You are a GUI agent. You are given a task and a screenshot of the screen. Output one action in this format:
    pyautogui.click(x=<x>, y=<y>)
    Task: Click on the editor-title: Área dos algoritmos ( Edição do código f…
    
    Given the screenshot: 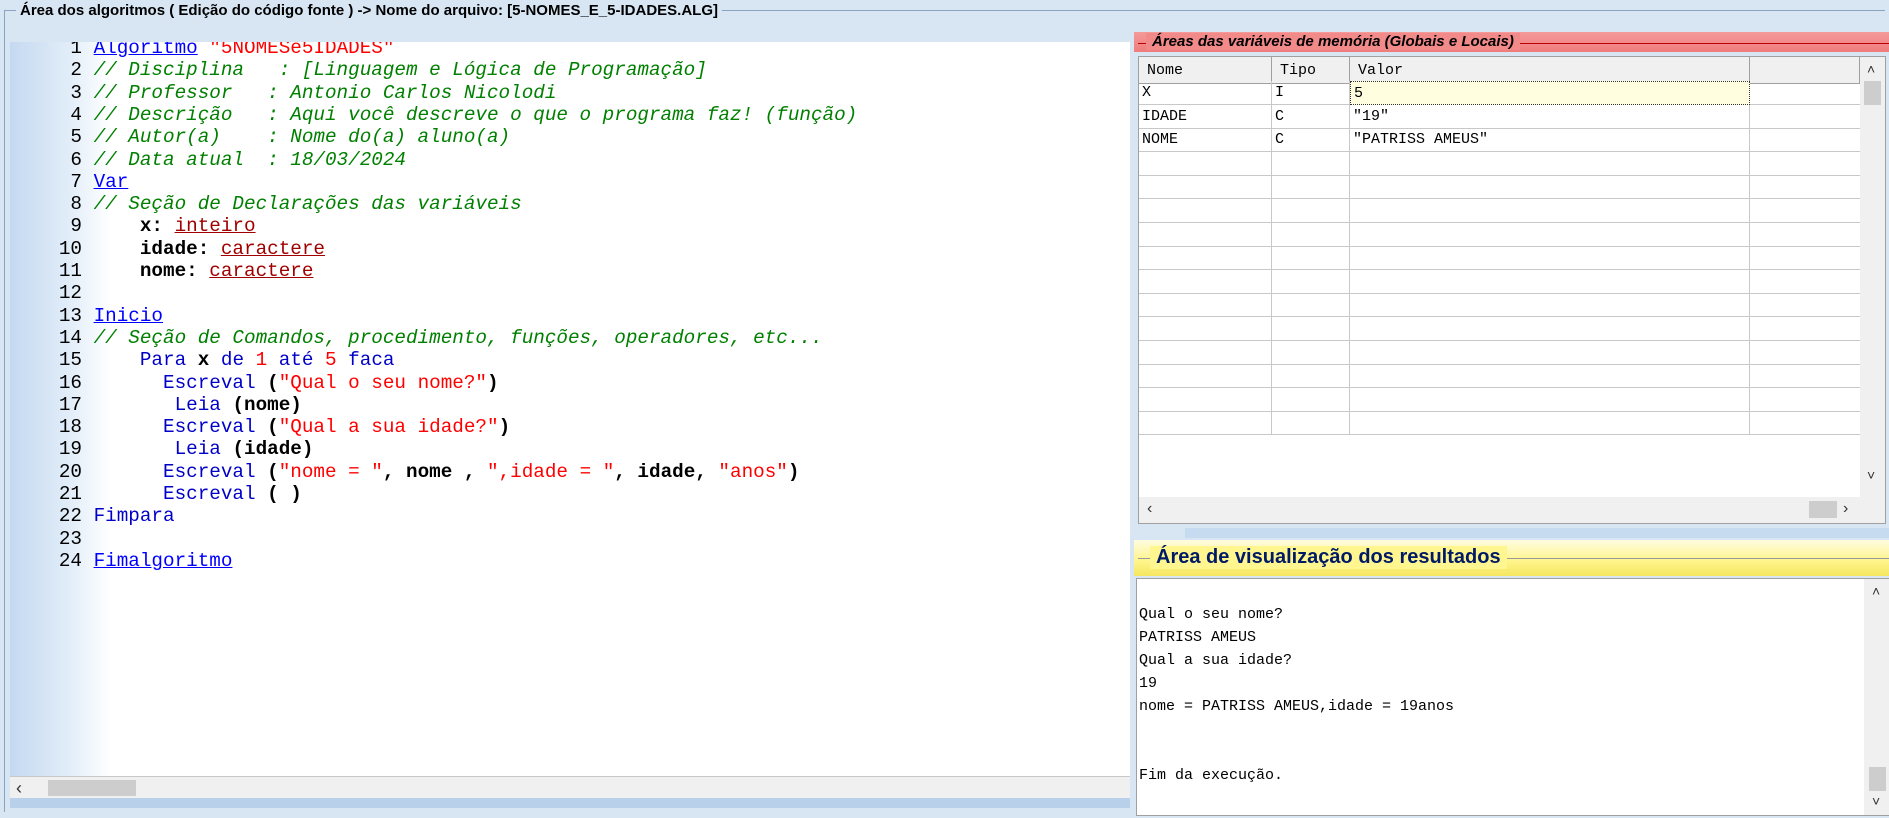 What is the action you would take?
    pyautogui.click(x=369, y=10)
    